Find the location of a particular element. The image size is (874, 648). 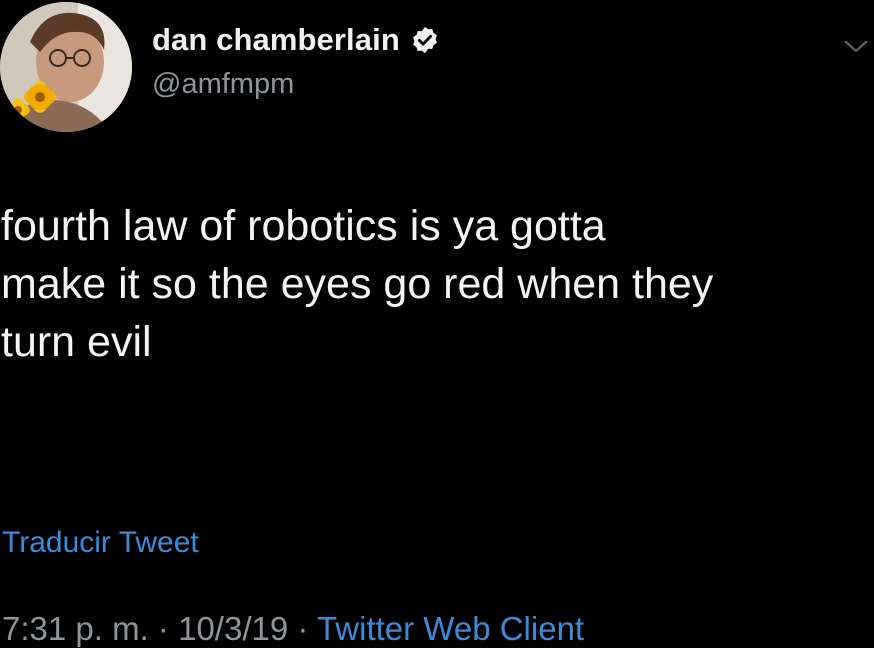

tweet-date: 10/3/19 is located at coordinates (233, 628).